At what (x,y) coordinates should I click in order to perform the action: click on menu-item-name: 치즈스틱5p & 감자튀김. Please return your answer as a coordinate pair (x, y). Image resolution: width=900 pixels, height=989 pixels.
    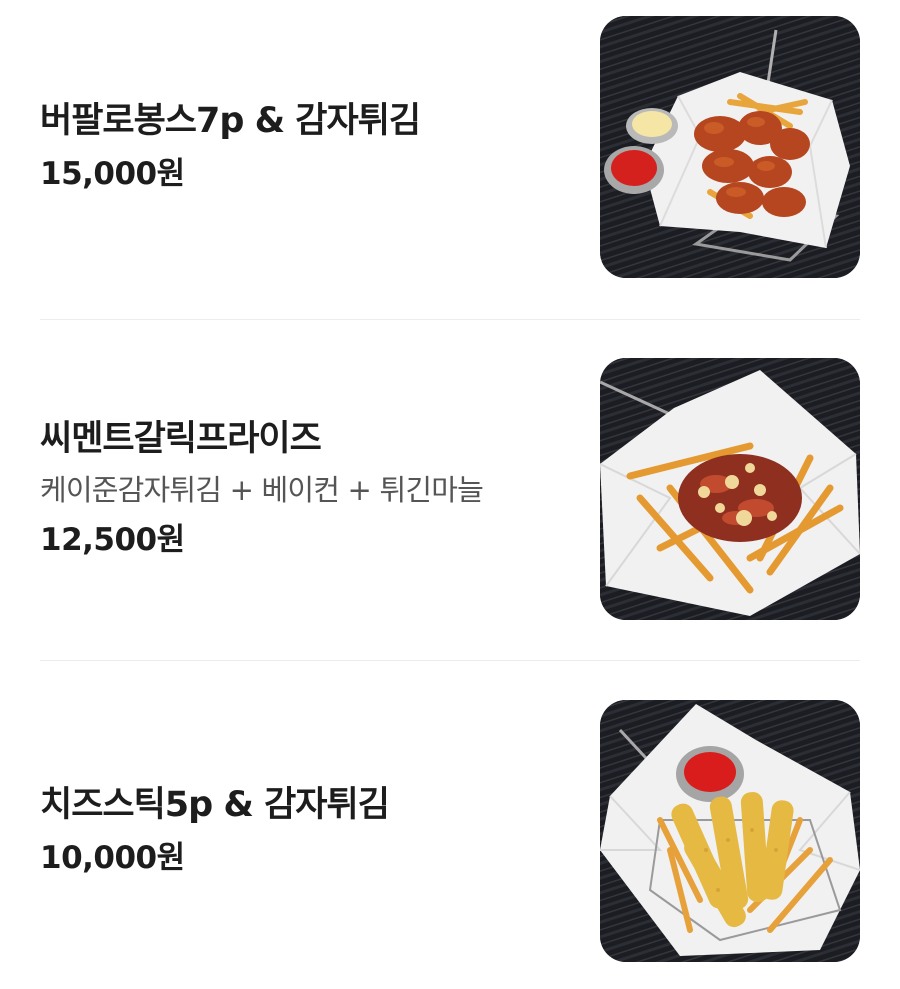
    Looking at the image, I should click on (215, 804).